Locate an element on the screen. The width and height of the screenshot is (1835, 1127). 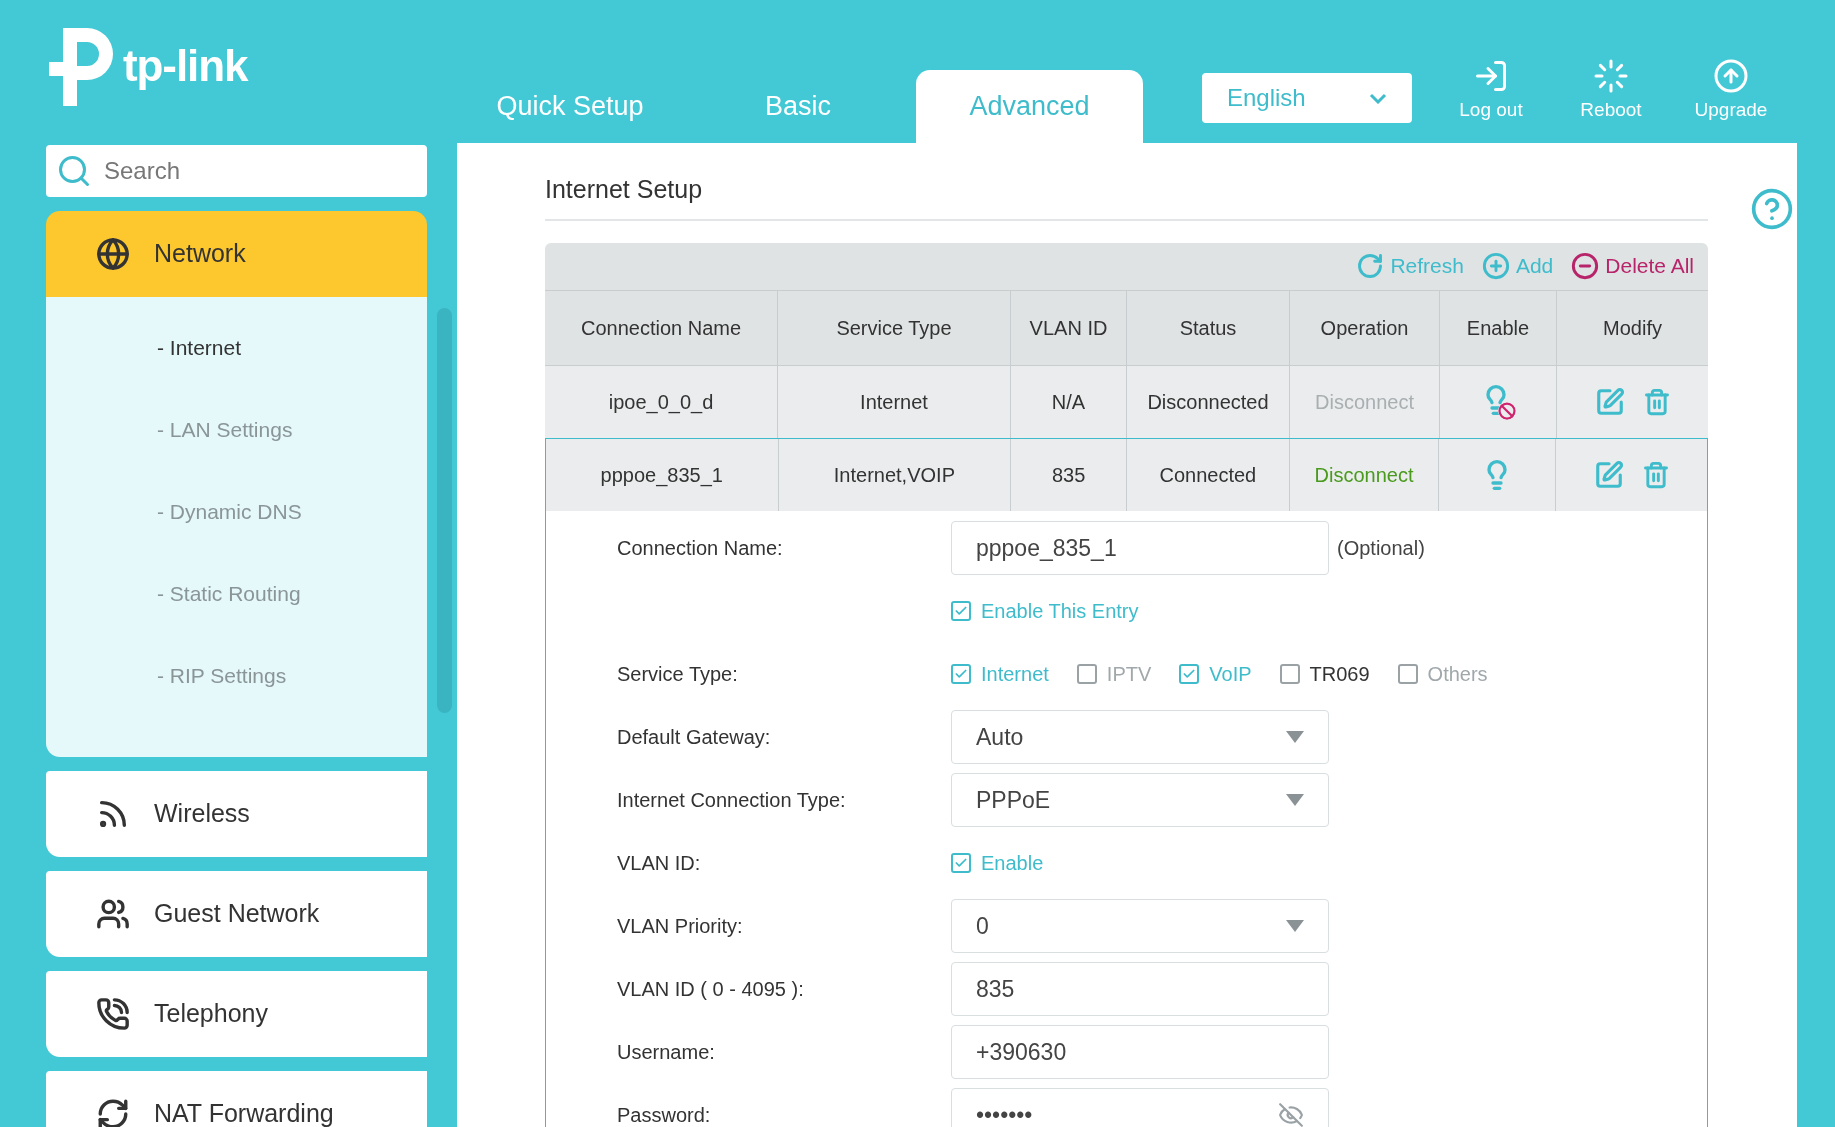
field-label: Password: is located at coordinates (664, 1115).